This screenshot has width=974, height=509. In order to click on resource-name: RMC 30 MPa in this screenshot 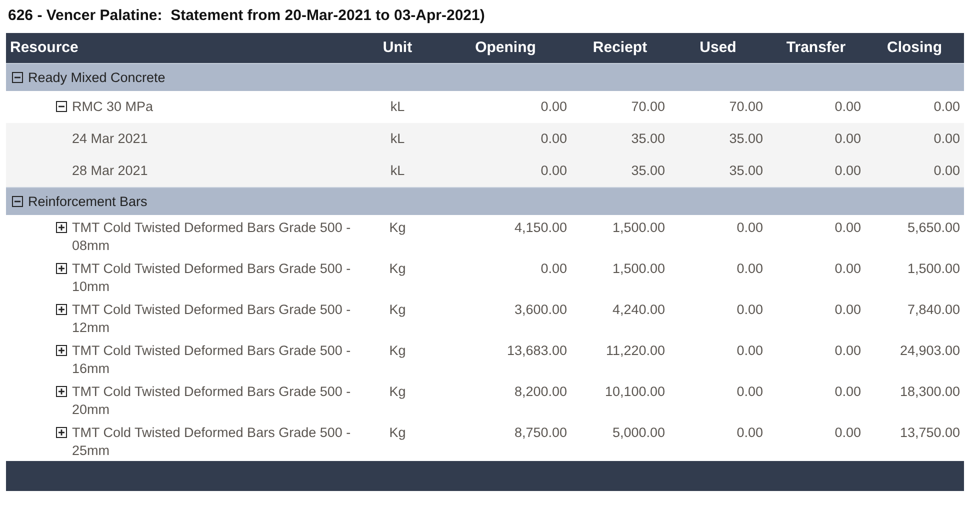, I will do `click(113, 107)`.